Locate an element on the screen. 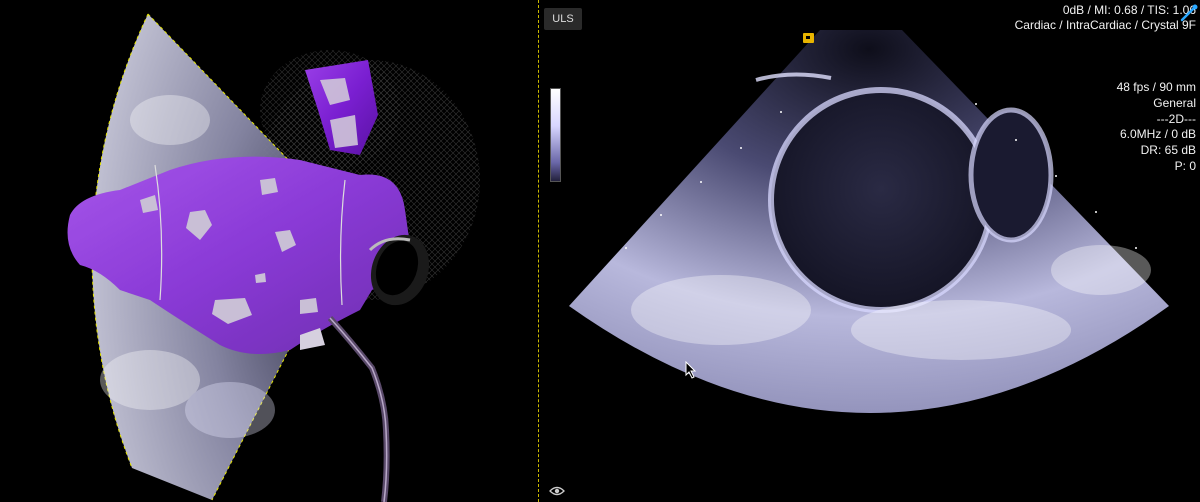  probe-icon is located at coordinates (1189, 13).